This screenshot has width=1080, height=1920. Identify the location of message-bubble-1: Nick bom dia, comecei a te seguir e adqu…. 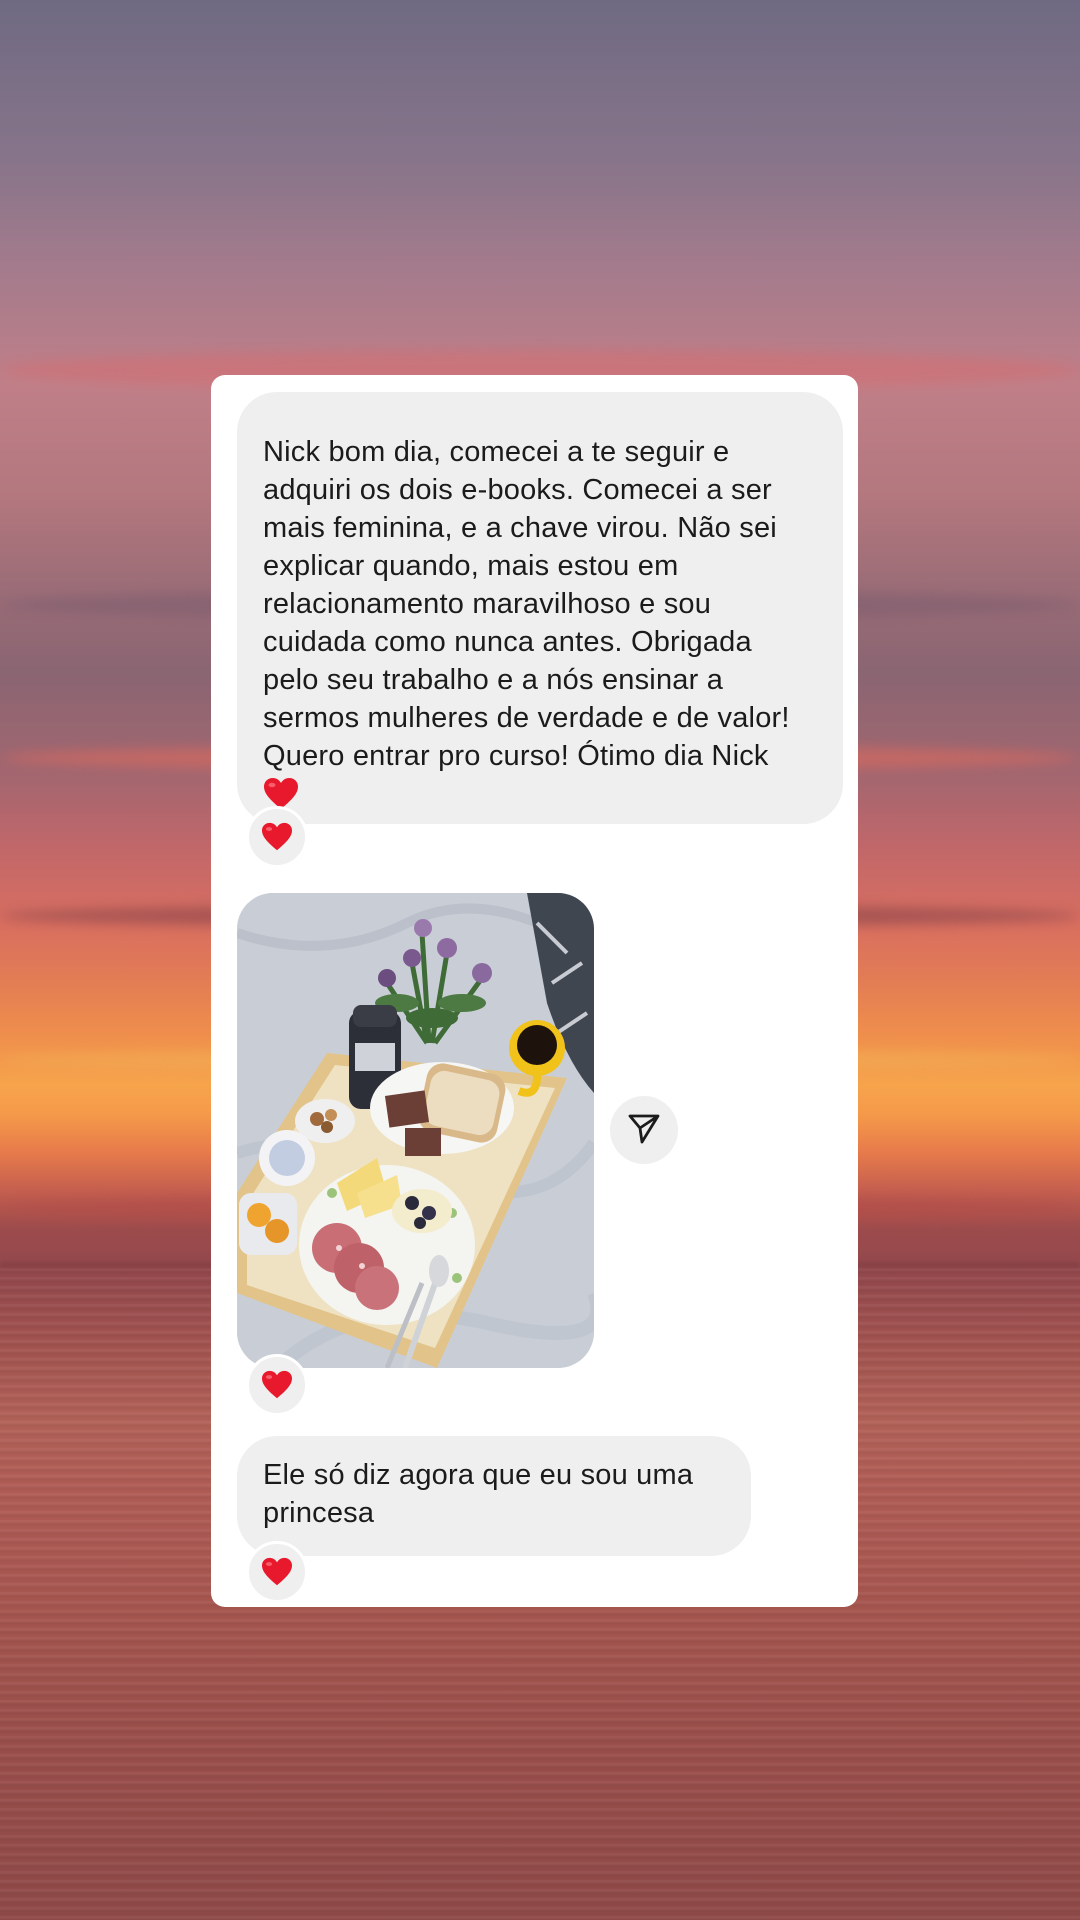
(540, 608).